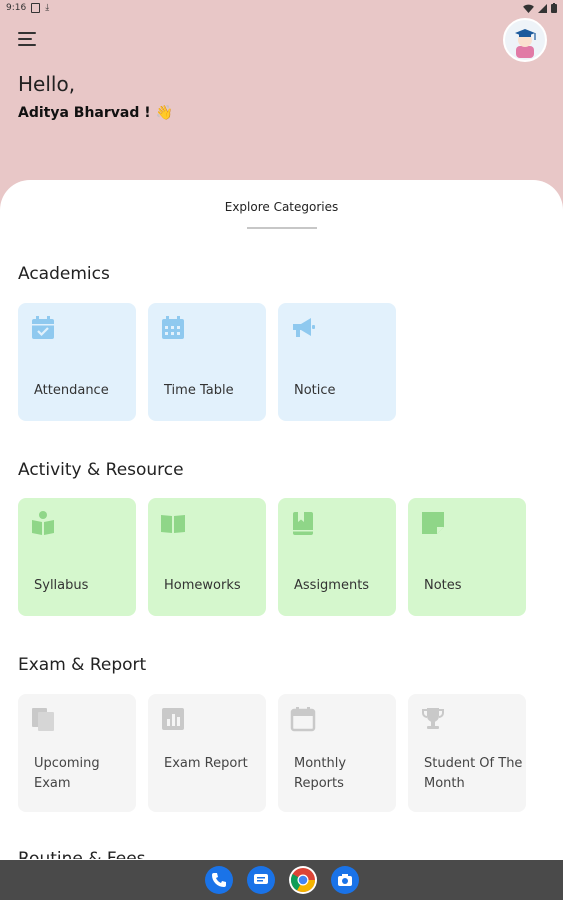  I want to click on status-bar: 9:16 ⤓, so click(281, 8).